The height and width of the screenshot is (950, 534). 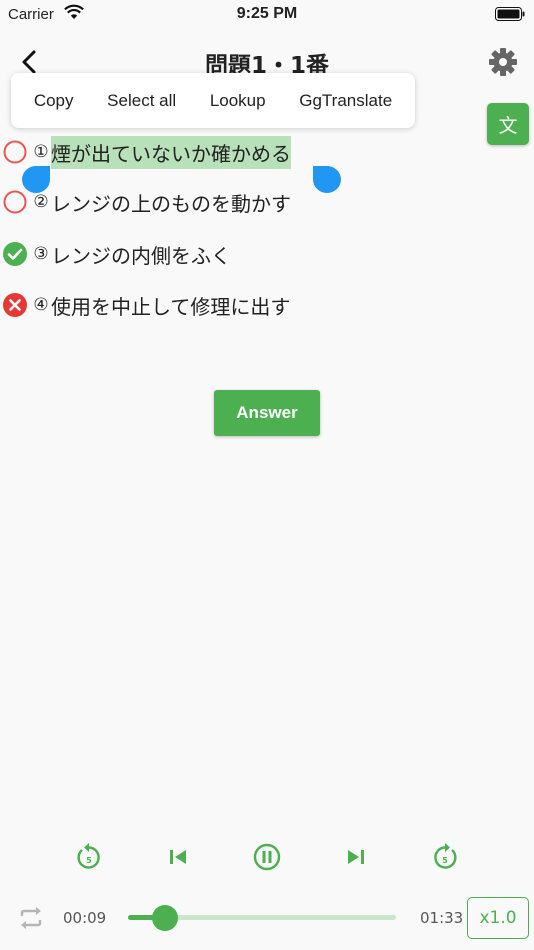 What do you see at coordinates (54, 101) in the screenshot?
I see `menu-copy: Copy` at bounding box center [54, 101].